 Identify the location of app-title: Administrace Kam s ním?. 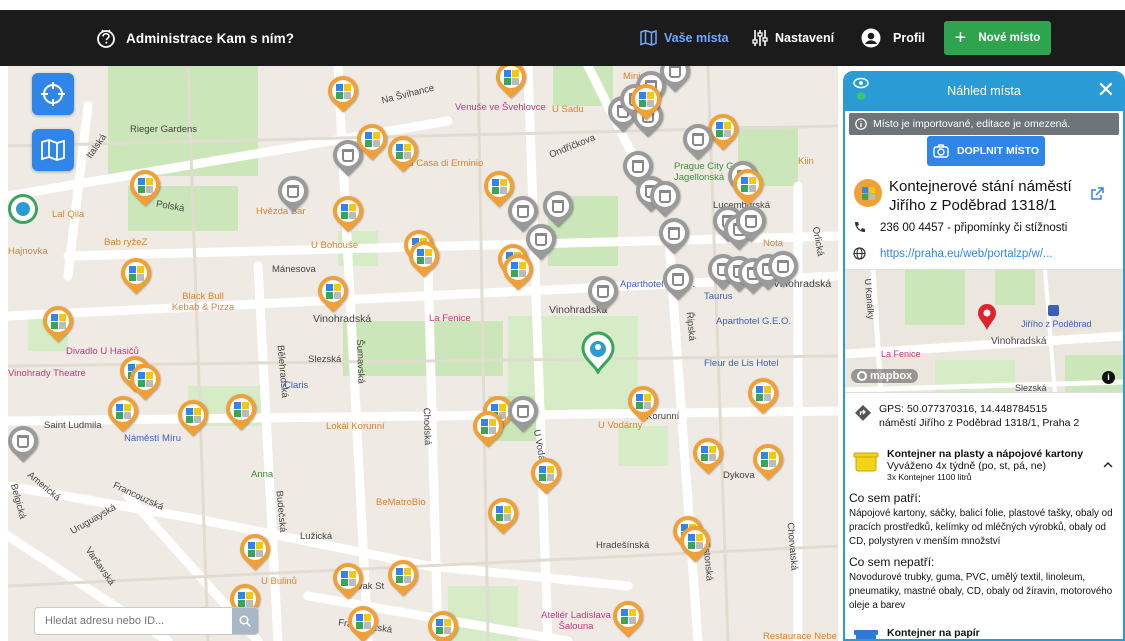
(210, 38).